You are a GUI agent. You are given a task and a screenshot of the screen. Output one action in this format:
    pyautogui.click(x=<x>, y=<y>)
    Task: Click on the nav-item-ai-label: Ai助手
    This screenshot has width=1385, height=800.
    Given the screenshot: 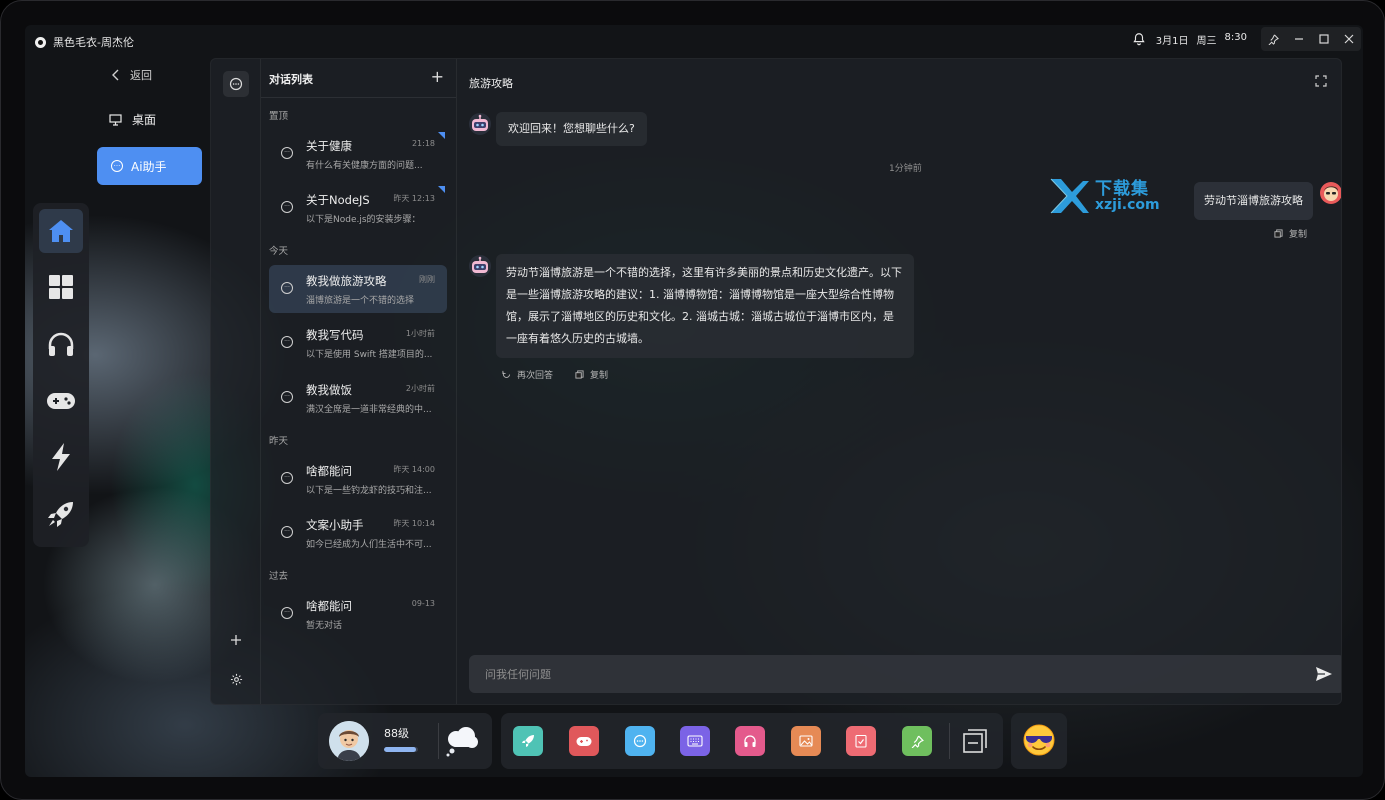 What is the action you would take?
    pyautogui.click(x=149, y=166)
    